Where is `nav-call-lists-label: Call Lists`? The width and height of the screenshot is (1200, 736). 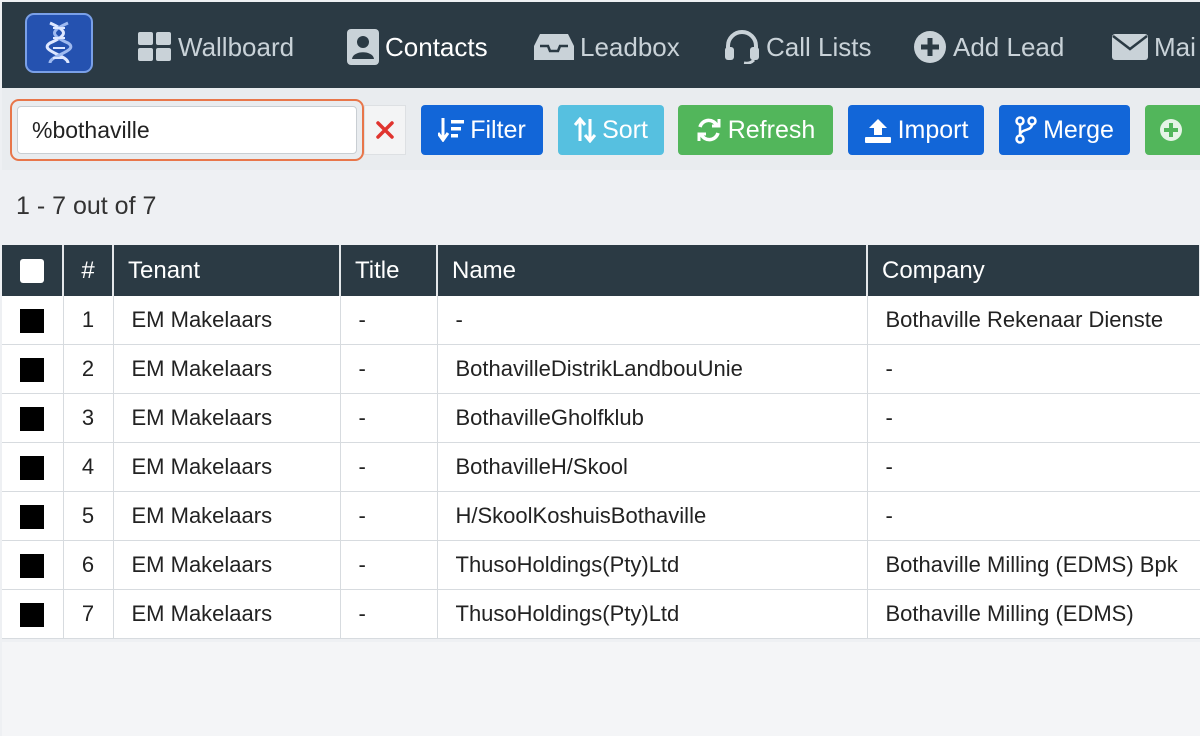
nav-call-lists-label: Call Lists is located at coordinates (819, 46).